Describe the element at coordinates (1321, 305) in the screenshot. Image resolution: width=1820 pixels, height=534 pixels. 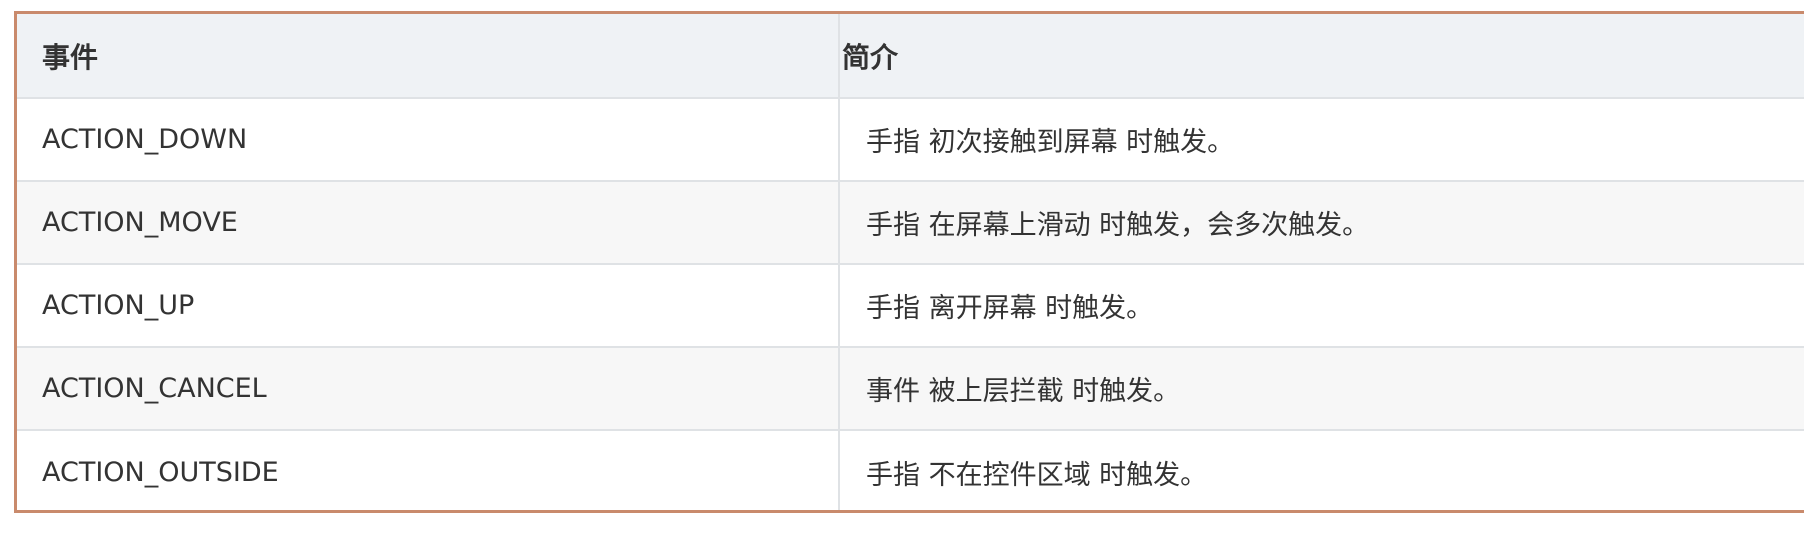
I see `description-cell: 手指 离开屏幕 时触发。` at that location.